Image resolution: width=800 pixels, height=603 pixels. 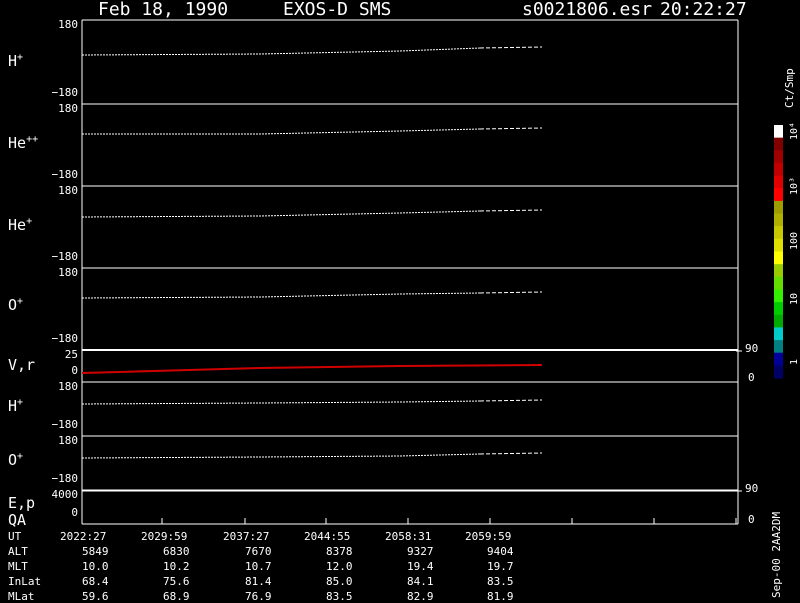 What do you see at coordinates (488, 536) in the screenshot?
I see `orbit-cell: 2059:59` at bounding box center [488, 536].